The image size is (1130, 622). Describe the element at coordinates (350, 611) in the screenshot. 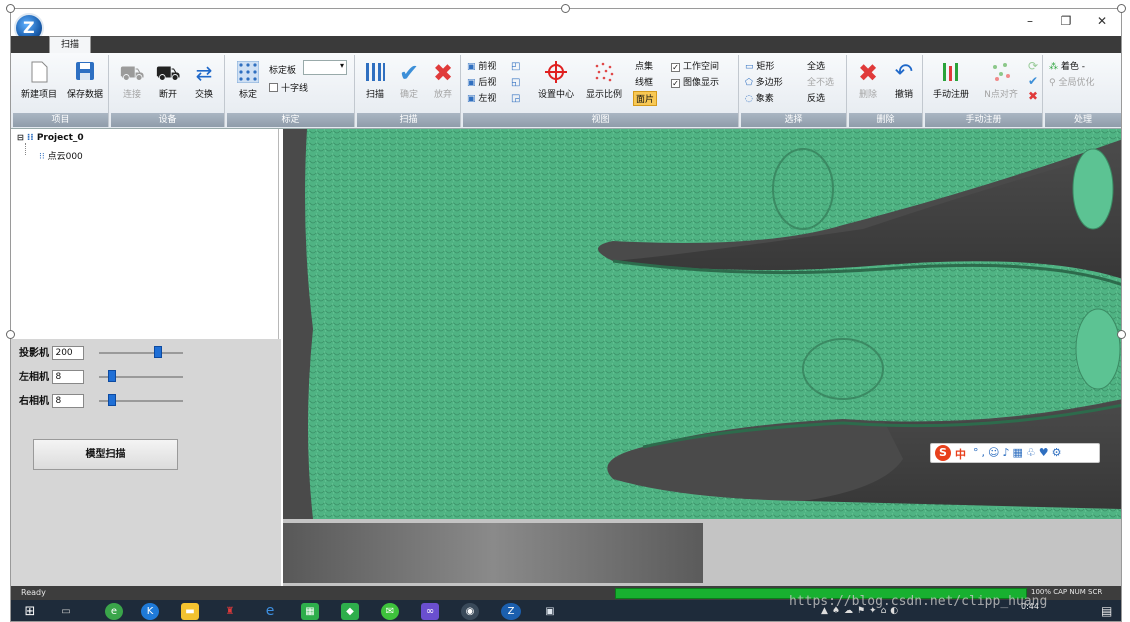

I see `green-app-icon: ◆` at that location.